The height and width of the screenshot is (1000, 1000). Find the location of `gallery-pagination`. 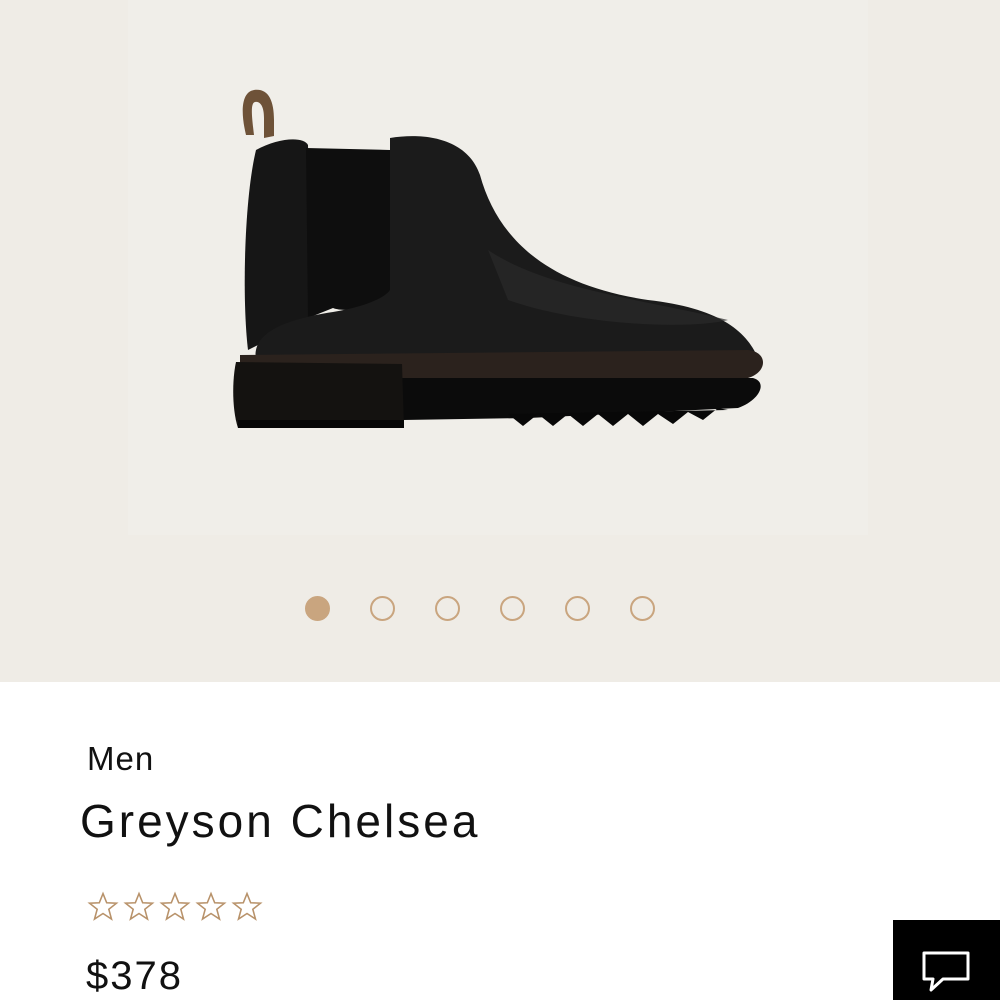

gallery-pagination is located at coordinates (500, 610).